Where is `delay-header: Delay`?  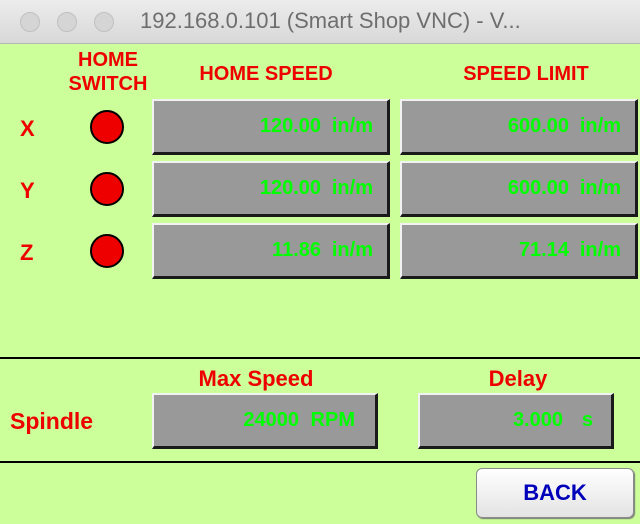
delay-header: Delay is located at coordinates (518, 378).